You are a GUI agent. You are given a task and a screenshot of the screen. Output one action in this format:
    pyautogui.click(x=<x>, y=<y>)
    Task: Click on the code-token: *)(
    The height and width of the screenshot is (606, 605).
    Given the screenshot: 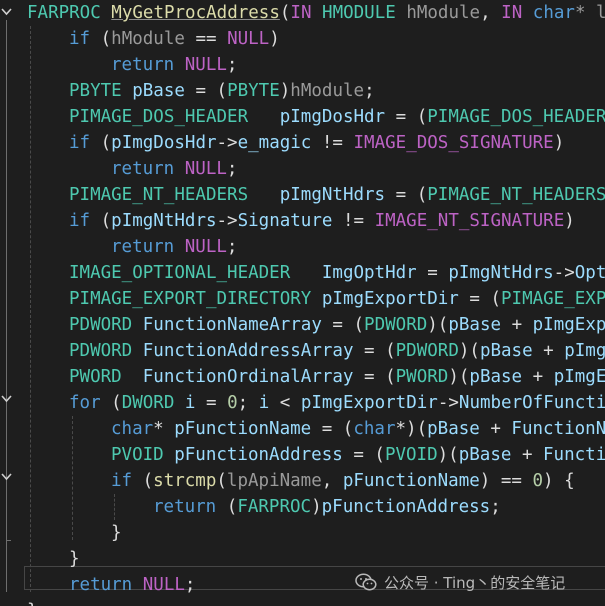 What is the action you would take?
    pyautogui.click(x=411, y=429)
    